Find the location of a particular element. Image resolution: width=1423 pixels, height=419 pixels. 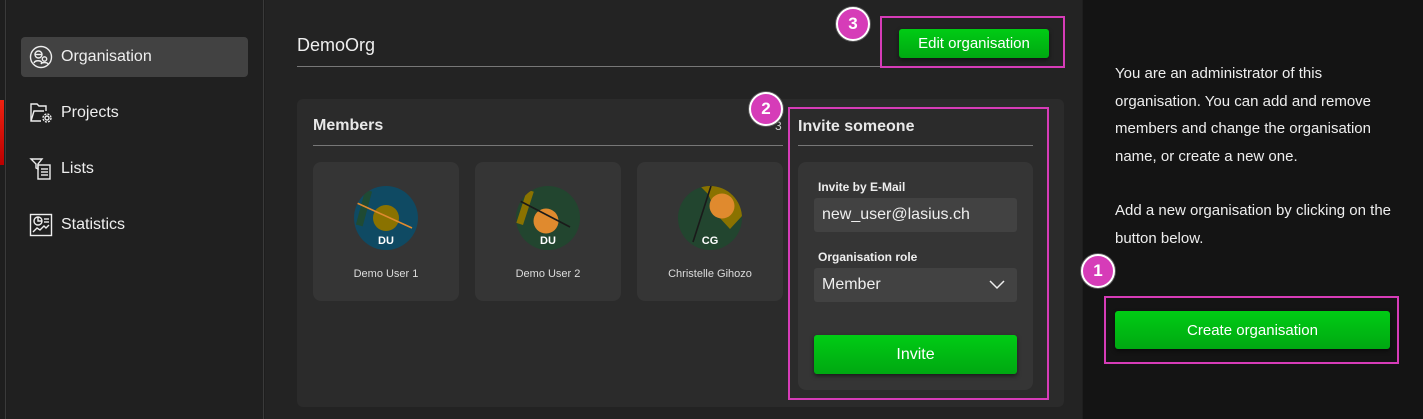

left-edge-strip is located at coordinates (3, 209).